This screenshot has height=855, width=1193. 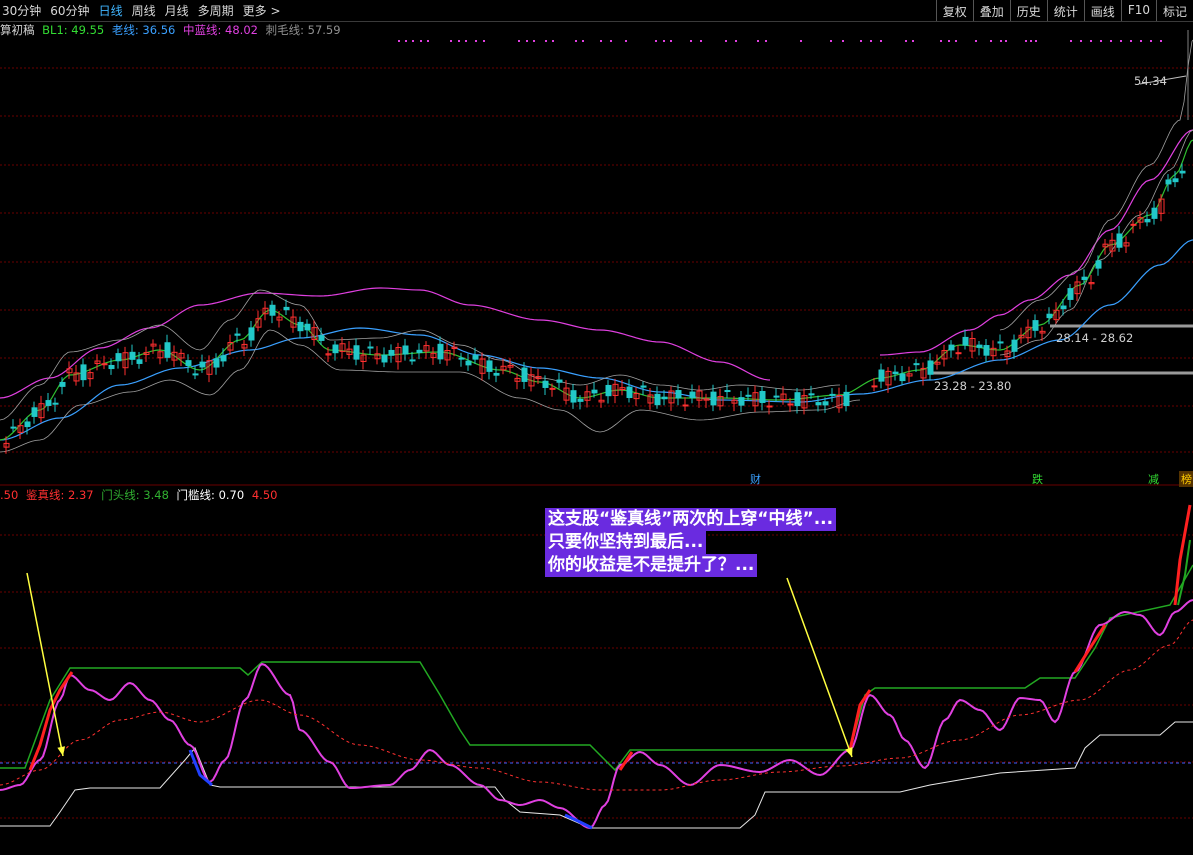 I want to click on zone2-price-label: 23.28 - 23.80, so click(x=973, y=386).